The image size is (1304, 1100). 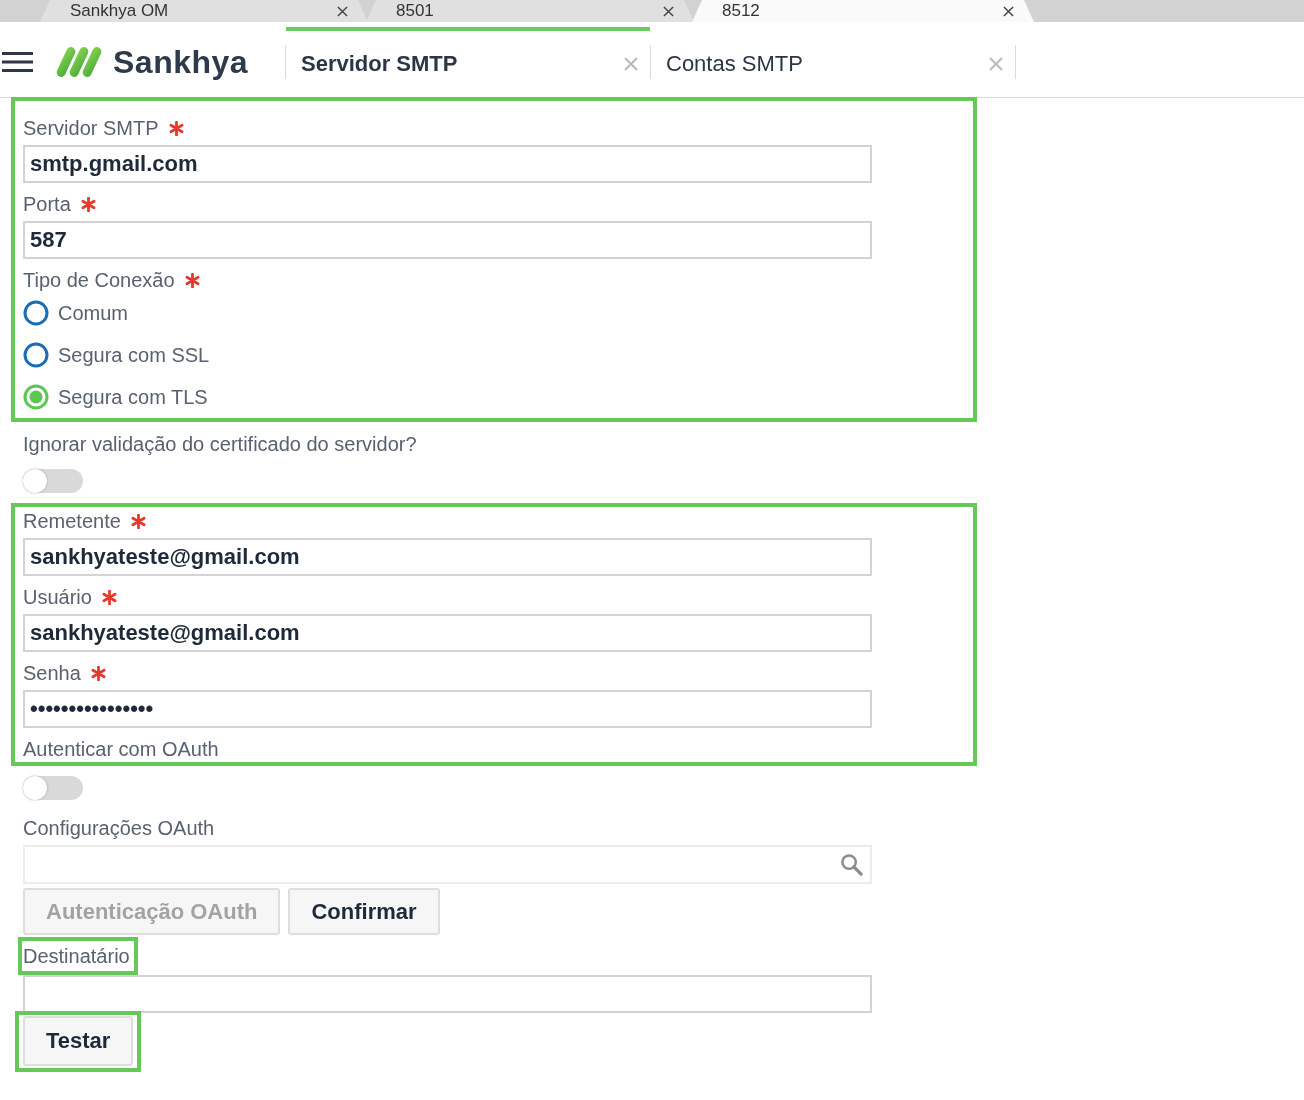 I want to click on search-icon, so click(x=851, y=864).